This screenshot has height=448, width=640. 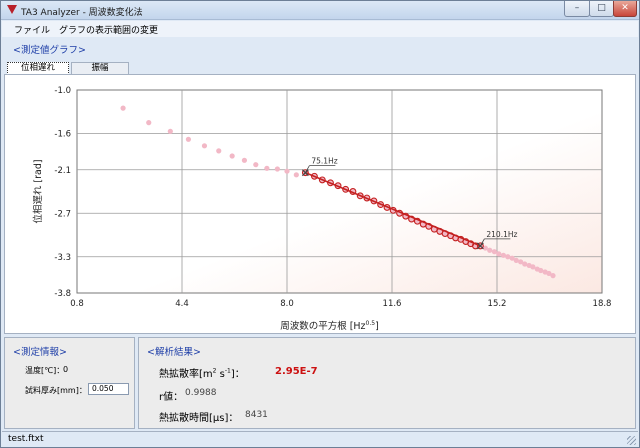 What do you see at coordinates (201, 393) in the screenshot?
I see `r-value: 0.9988` at bounding box center [201, 393].